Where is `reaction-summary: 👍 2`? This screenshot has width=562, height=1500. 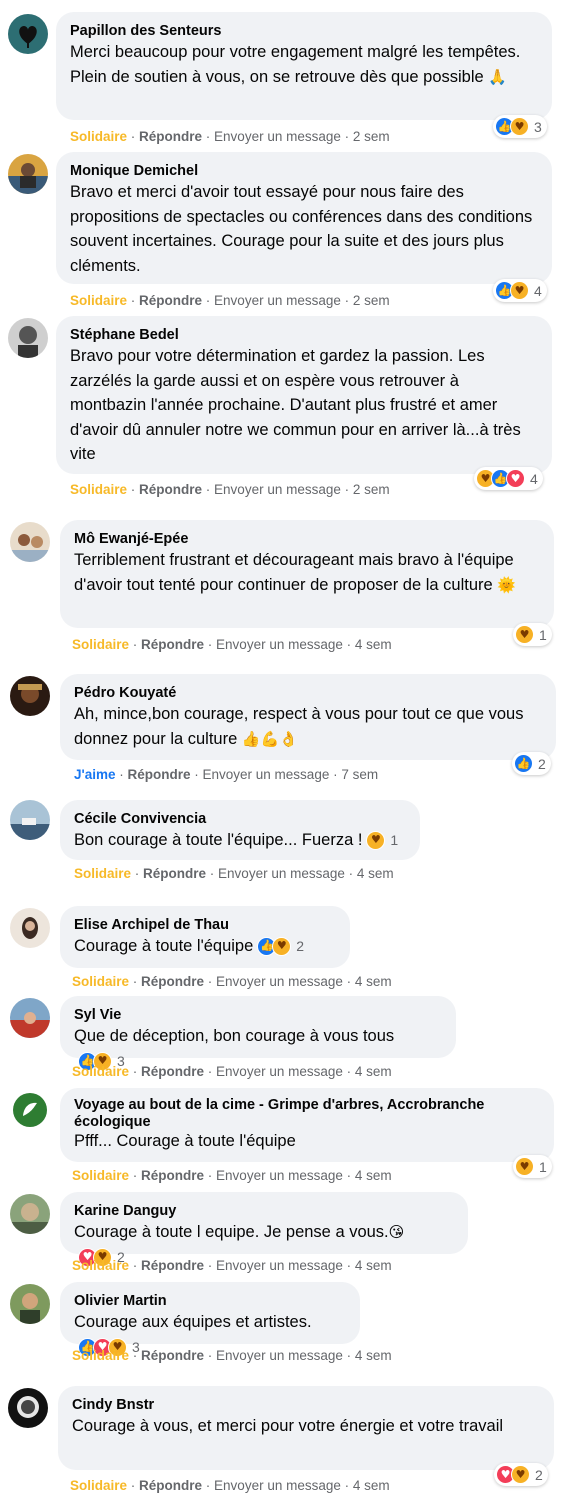 reaction-summary: 👍 2 is located at coordinates (531, 763).